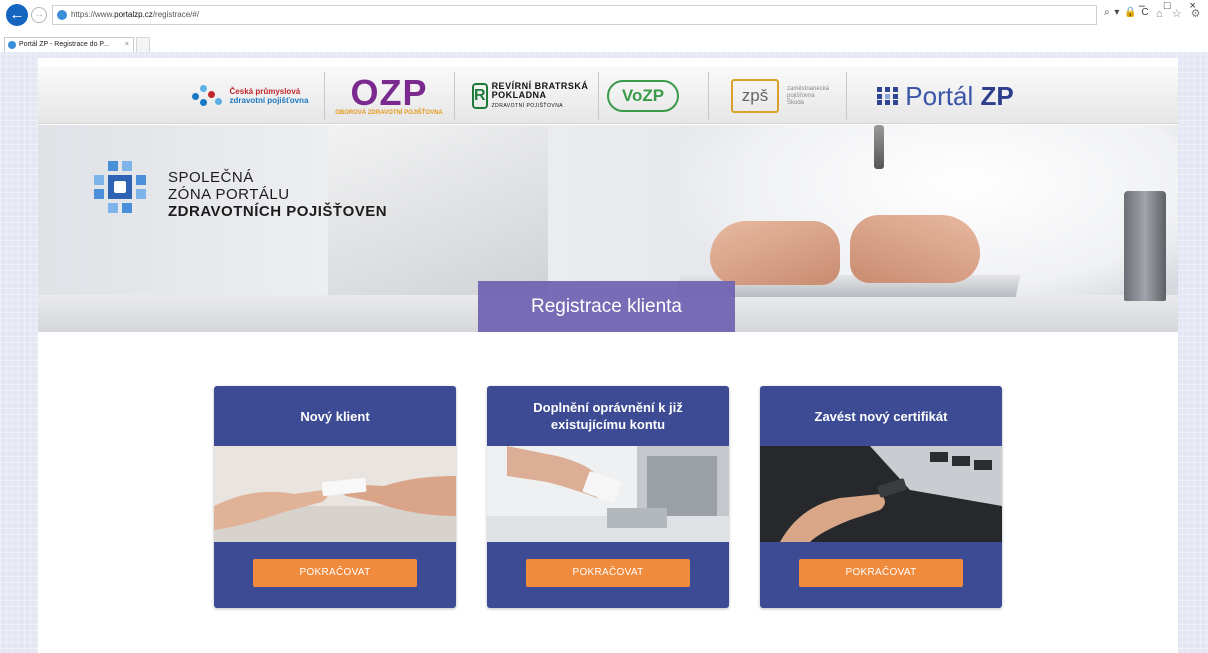  What do you see at coordinates (278, 211) in the screenshot?
I see `zone-title-line3: ZDRAVOTNÍCH POJIŠŤOVEN` at bounding box center [278, 211].